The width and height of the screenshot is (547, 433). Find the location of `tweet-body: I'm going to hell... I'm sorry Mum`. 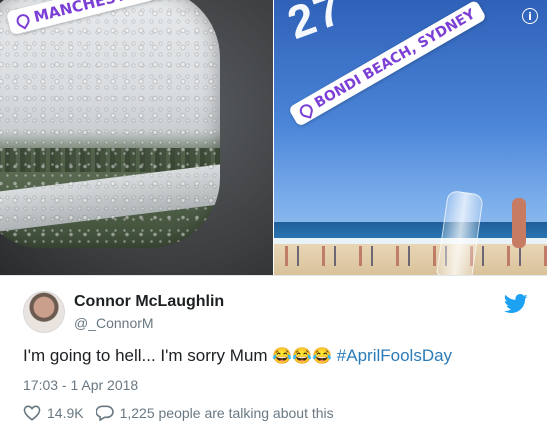

tweet-body: I'm going to hell... I'm sorry Mum is located at coordinates (148, 355).